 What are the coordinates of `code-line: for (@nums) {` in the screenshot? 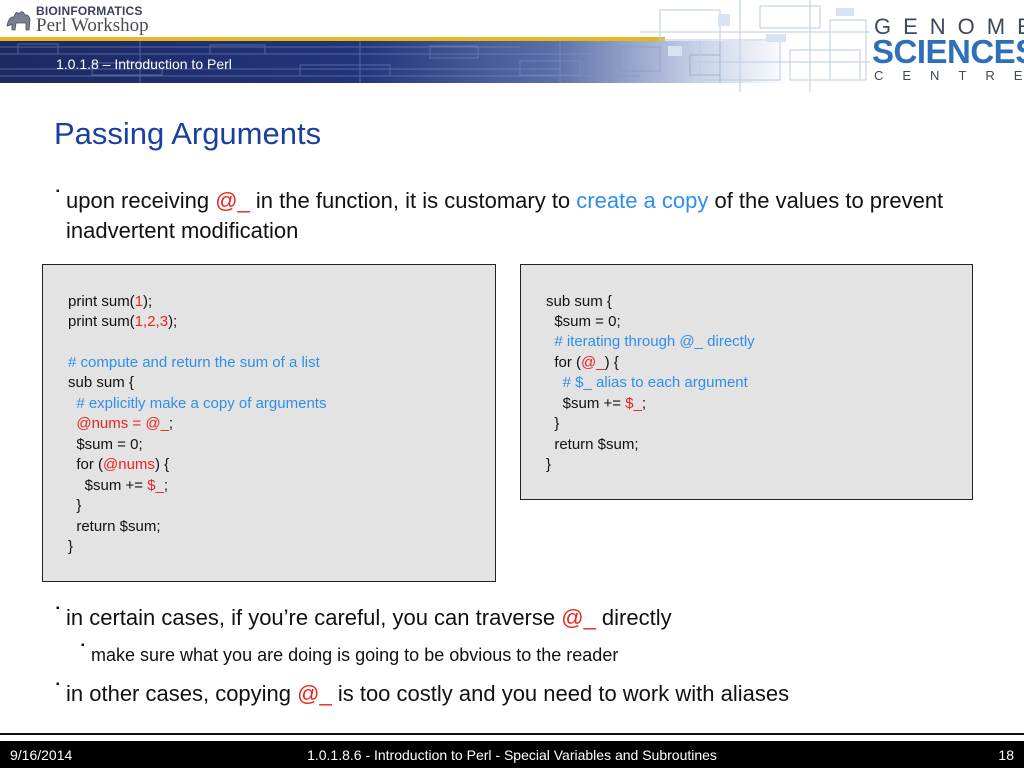 It's located at (119, 464).